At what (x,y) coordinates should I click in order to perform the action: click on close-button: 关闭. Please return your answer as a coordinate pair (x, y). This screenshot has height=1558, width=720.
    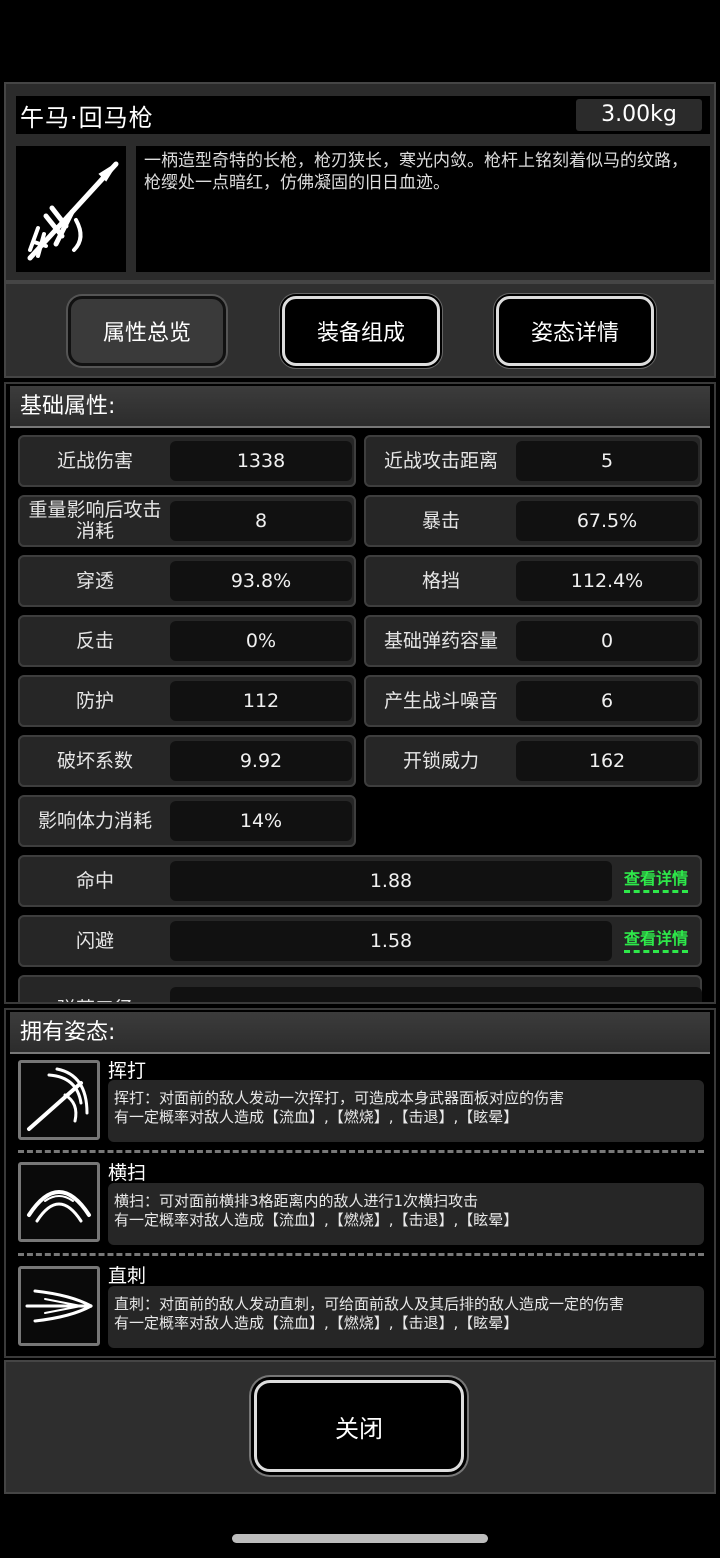
    Looking at the image, I should click on (359, 1426).